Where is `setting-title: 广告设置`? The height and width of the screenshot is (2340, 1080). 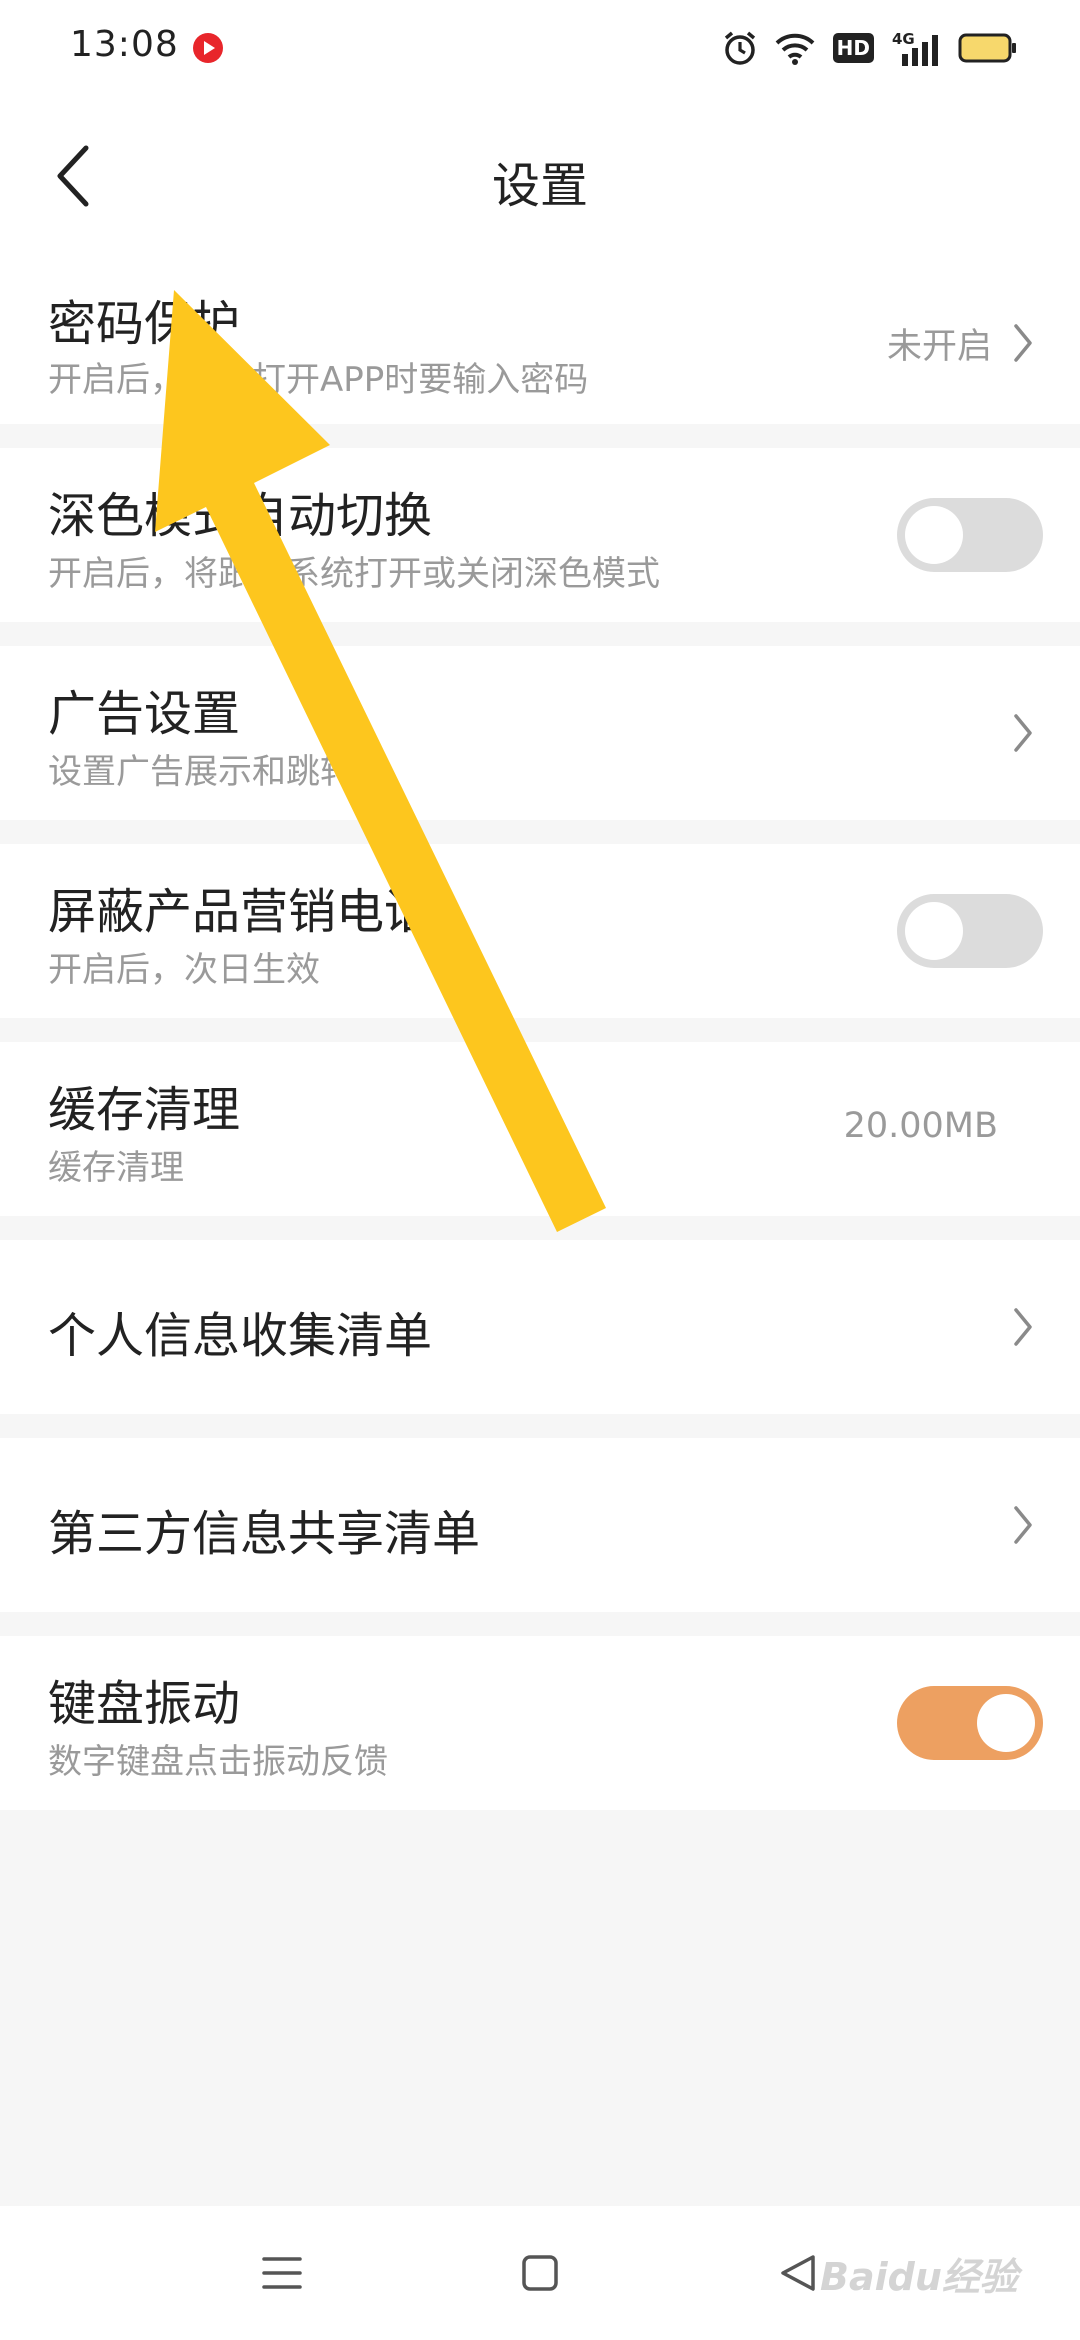
setting-title: 广告设置 is located at coordinates (144, 714).